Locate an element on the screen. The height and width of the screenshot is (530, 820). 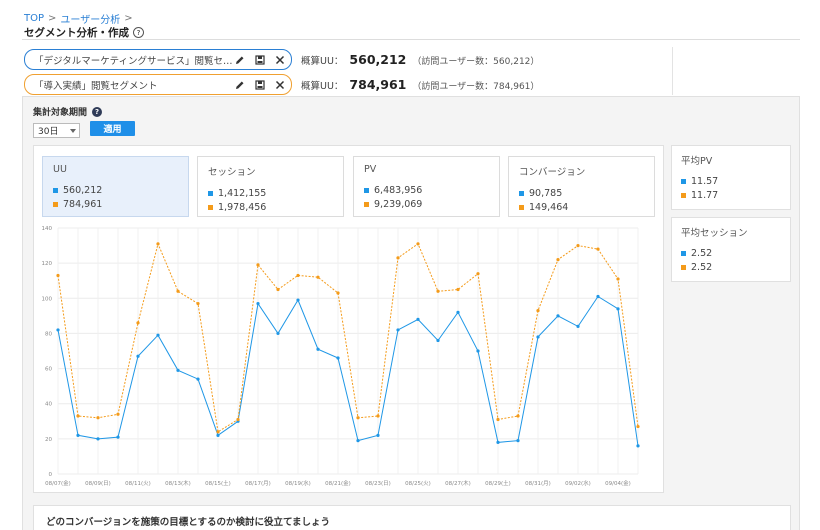
chevron-down-icon is located at coordinates (73, 131).